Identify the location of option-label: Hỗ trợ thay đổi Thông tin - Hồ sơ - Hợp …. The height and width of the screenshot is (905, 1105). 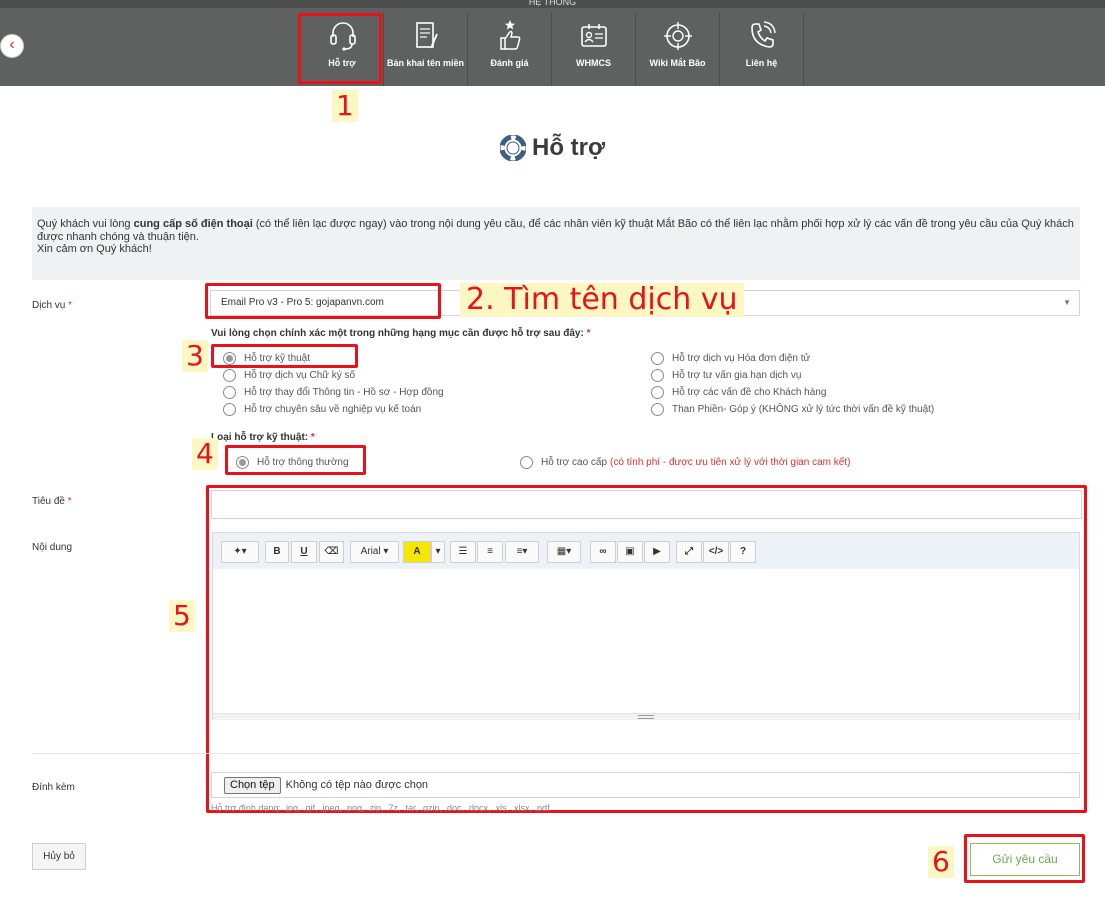
(344, 392).